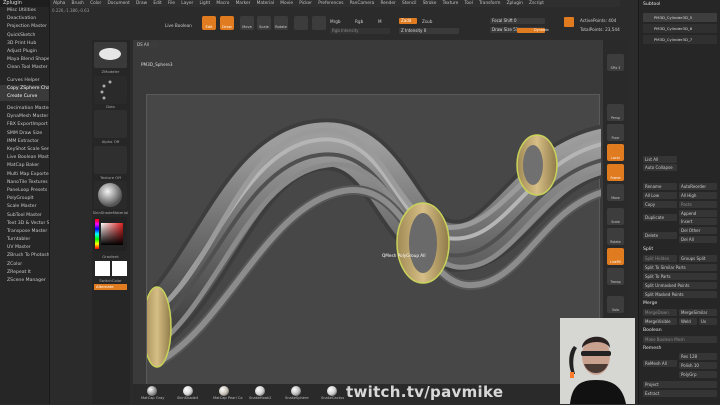 The height and width of the screenshot is (405, 720). What do you see at coordinates (24, 281) in the screenshot?
I see `plugin-item: ZScene Manager` at bounding box center [24, 281].